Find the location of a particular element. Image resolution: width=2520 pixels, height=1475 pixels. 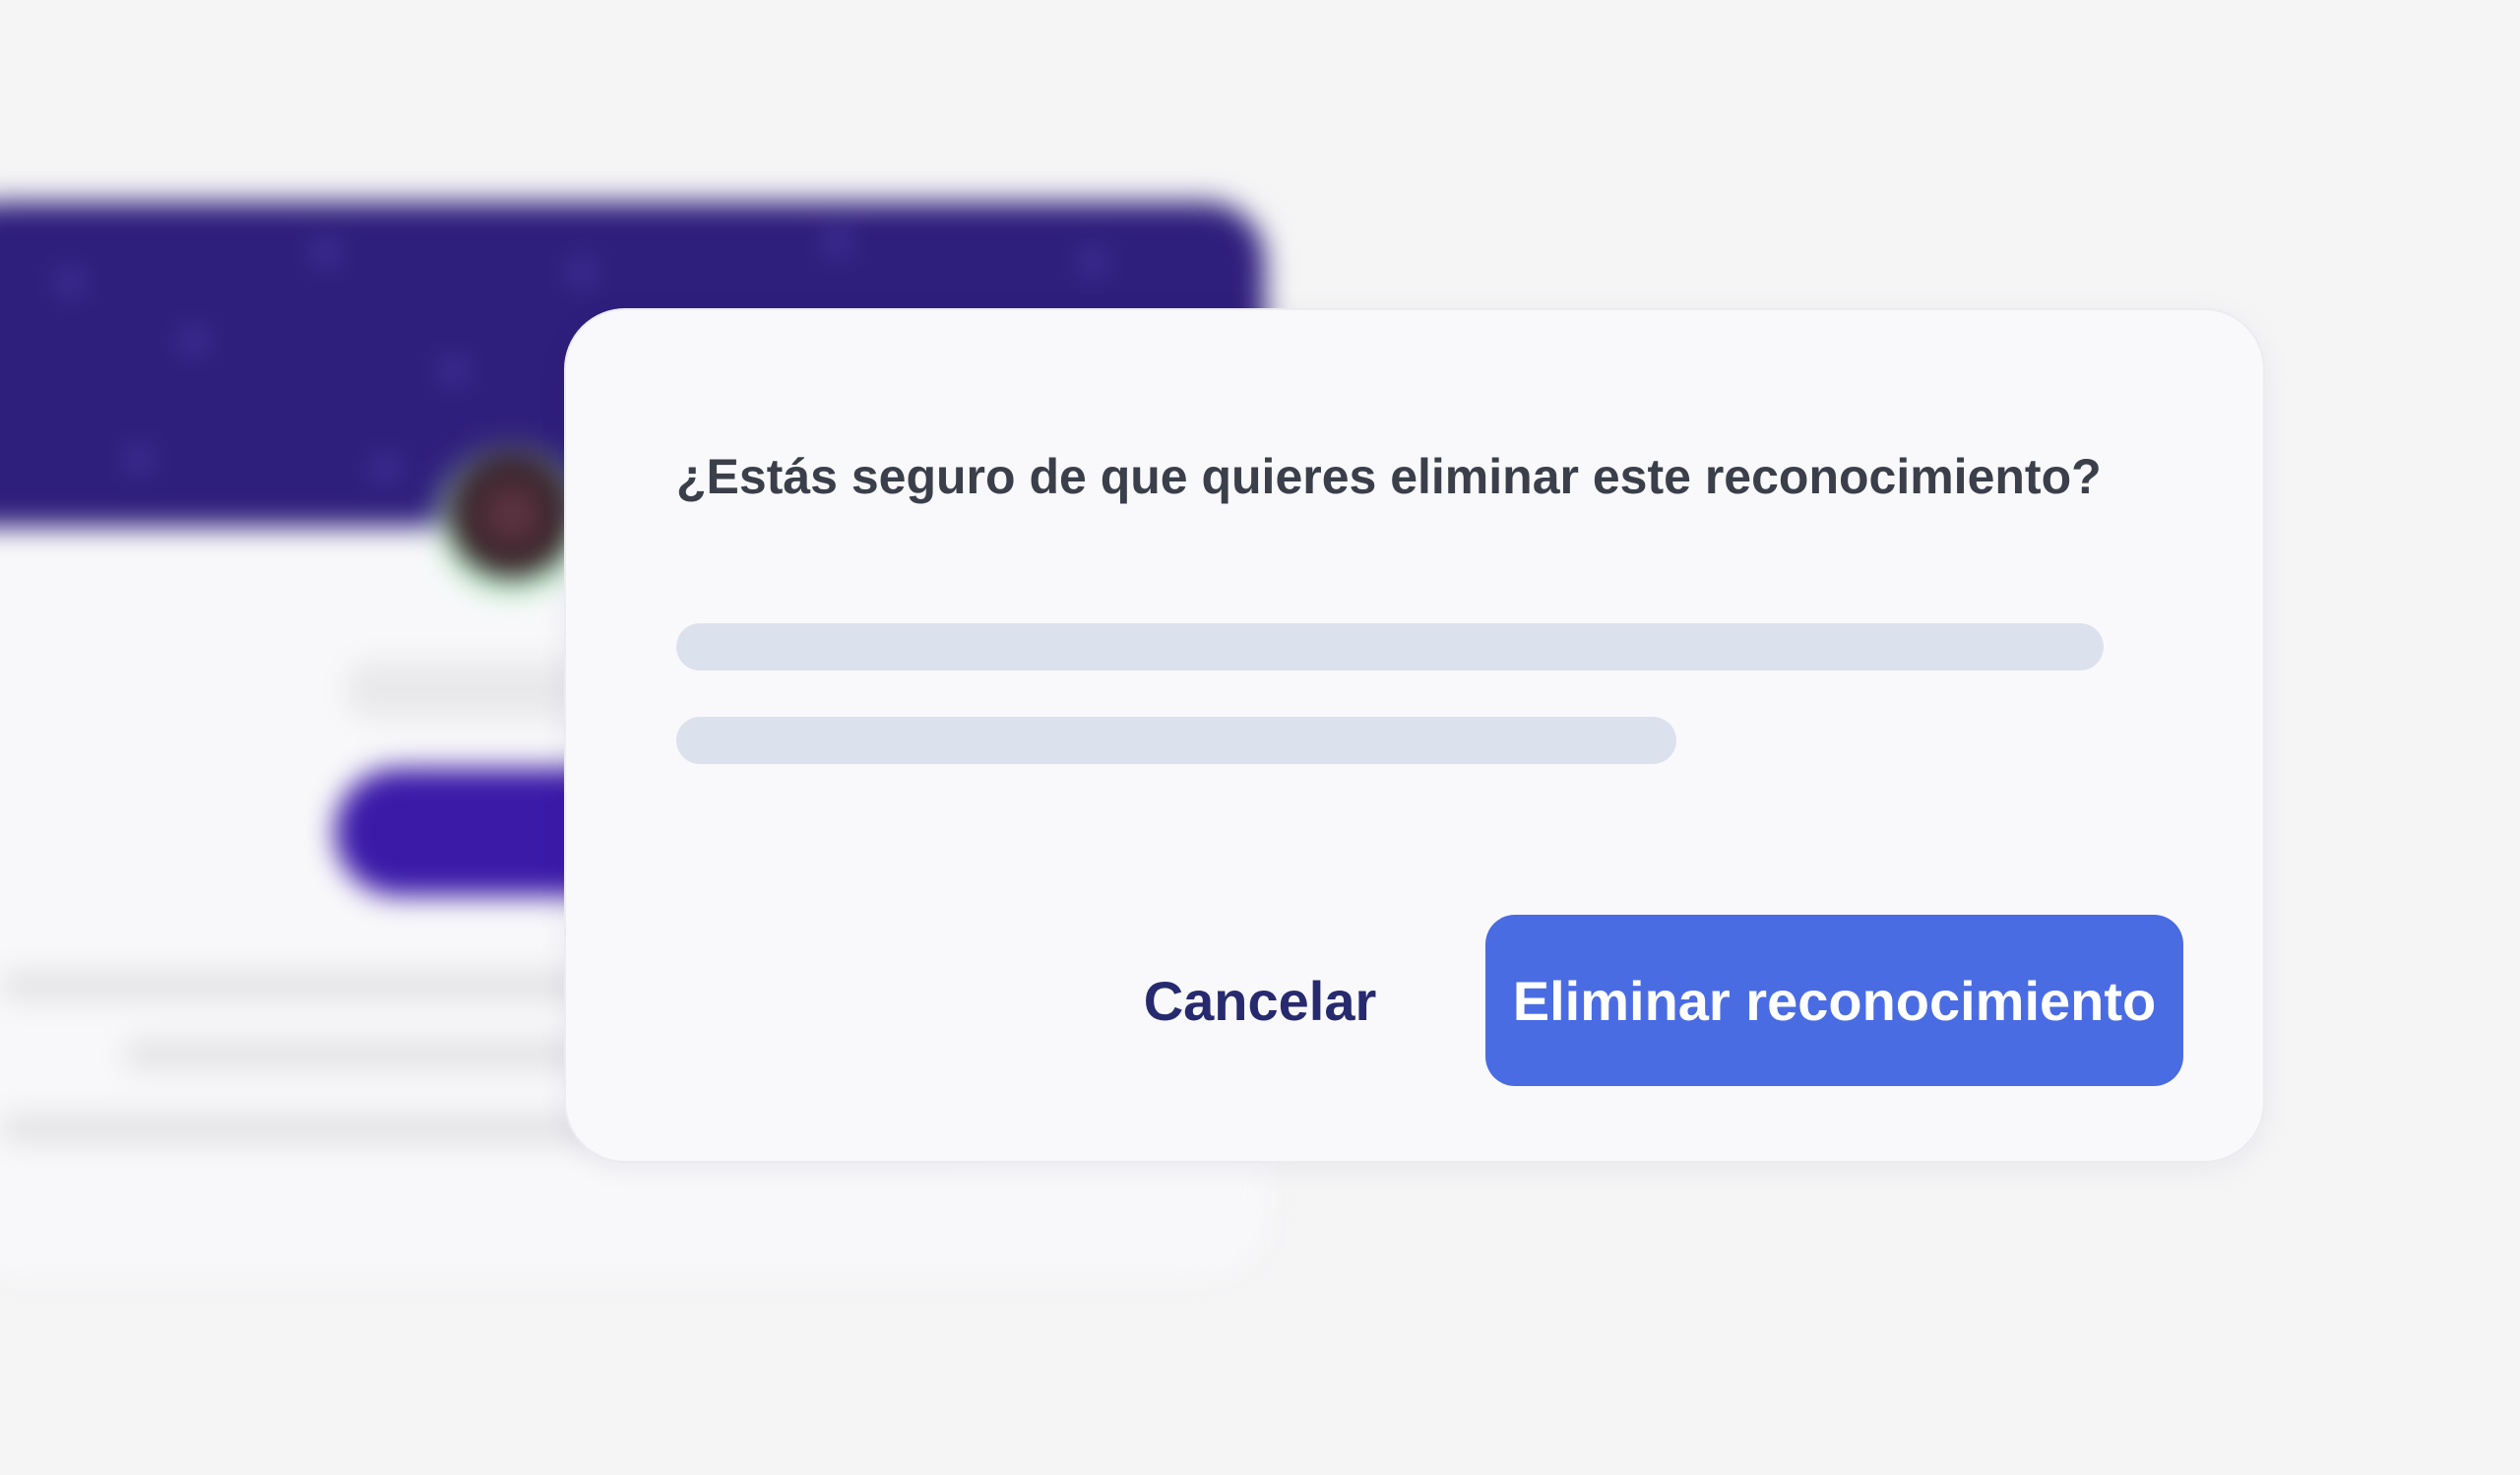

cancel-button: Cancelar is located at coordinates (1260, 1000).